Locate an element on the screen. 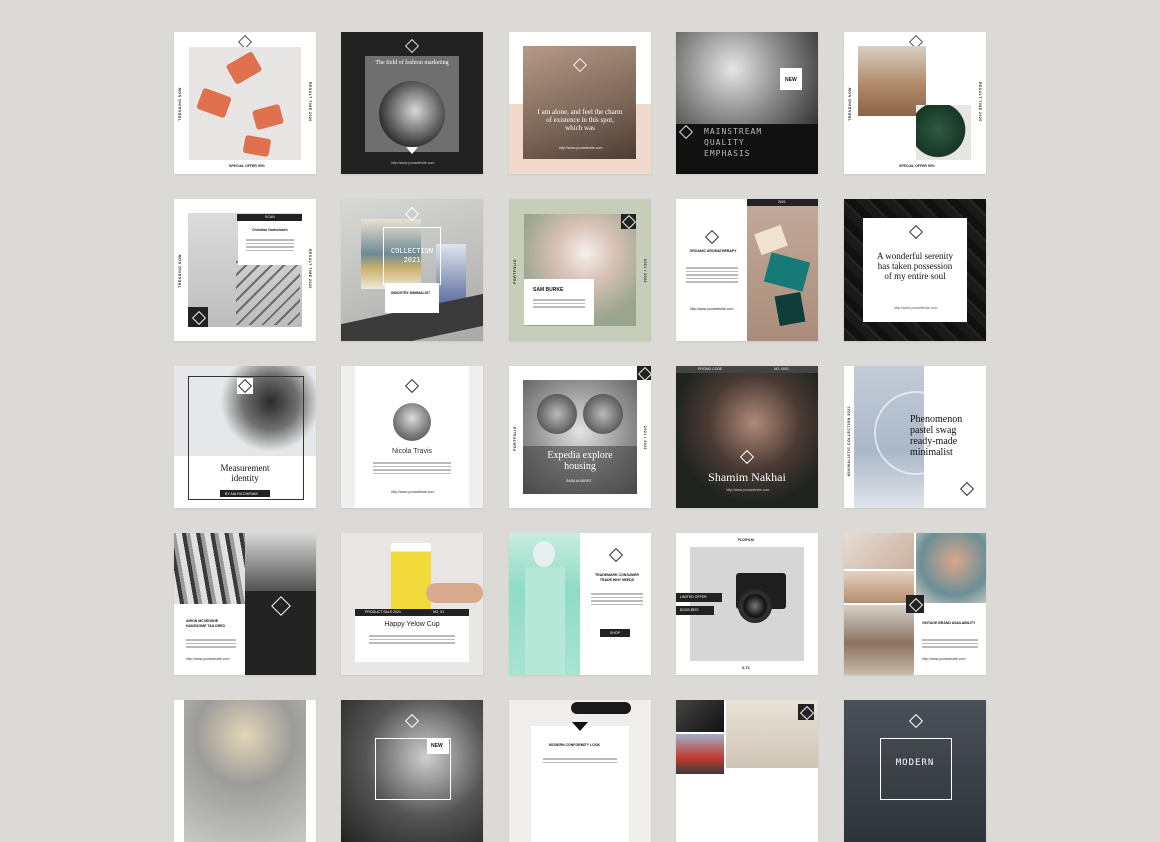  template-tile-8: SAM BURKE PORTFOLIO 2021 / 2022 is located at coordinates (580, 270).